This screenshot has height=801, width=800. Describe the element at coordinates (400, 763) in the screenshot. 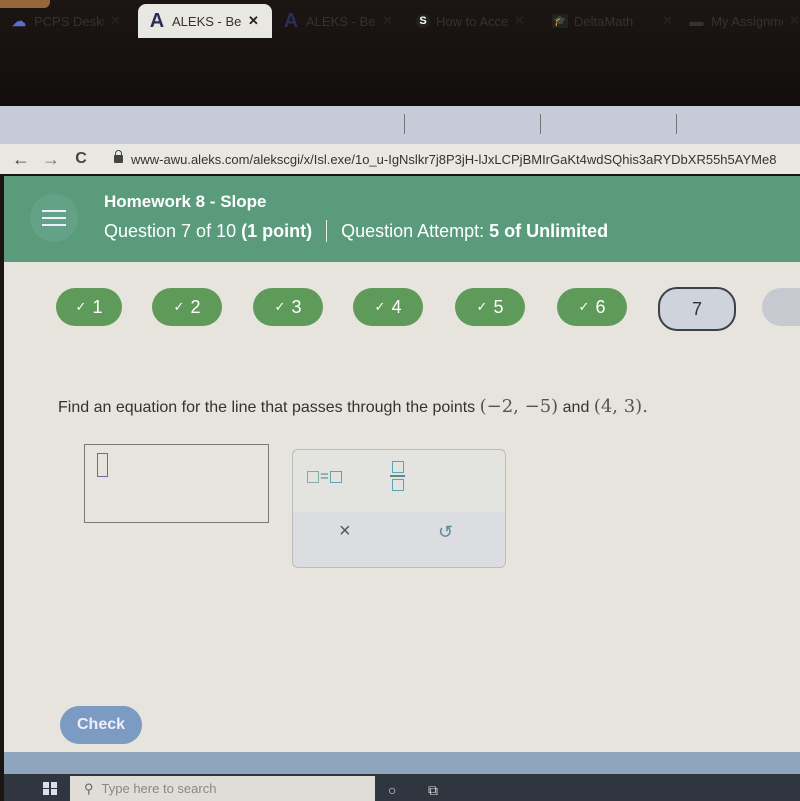

I see `page-footer` at that location.